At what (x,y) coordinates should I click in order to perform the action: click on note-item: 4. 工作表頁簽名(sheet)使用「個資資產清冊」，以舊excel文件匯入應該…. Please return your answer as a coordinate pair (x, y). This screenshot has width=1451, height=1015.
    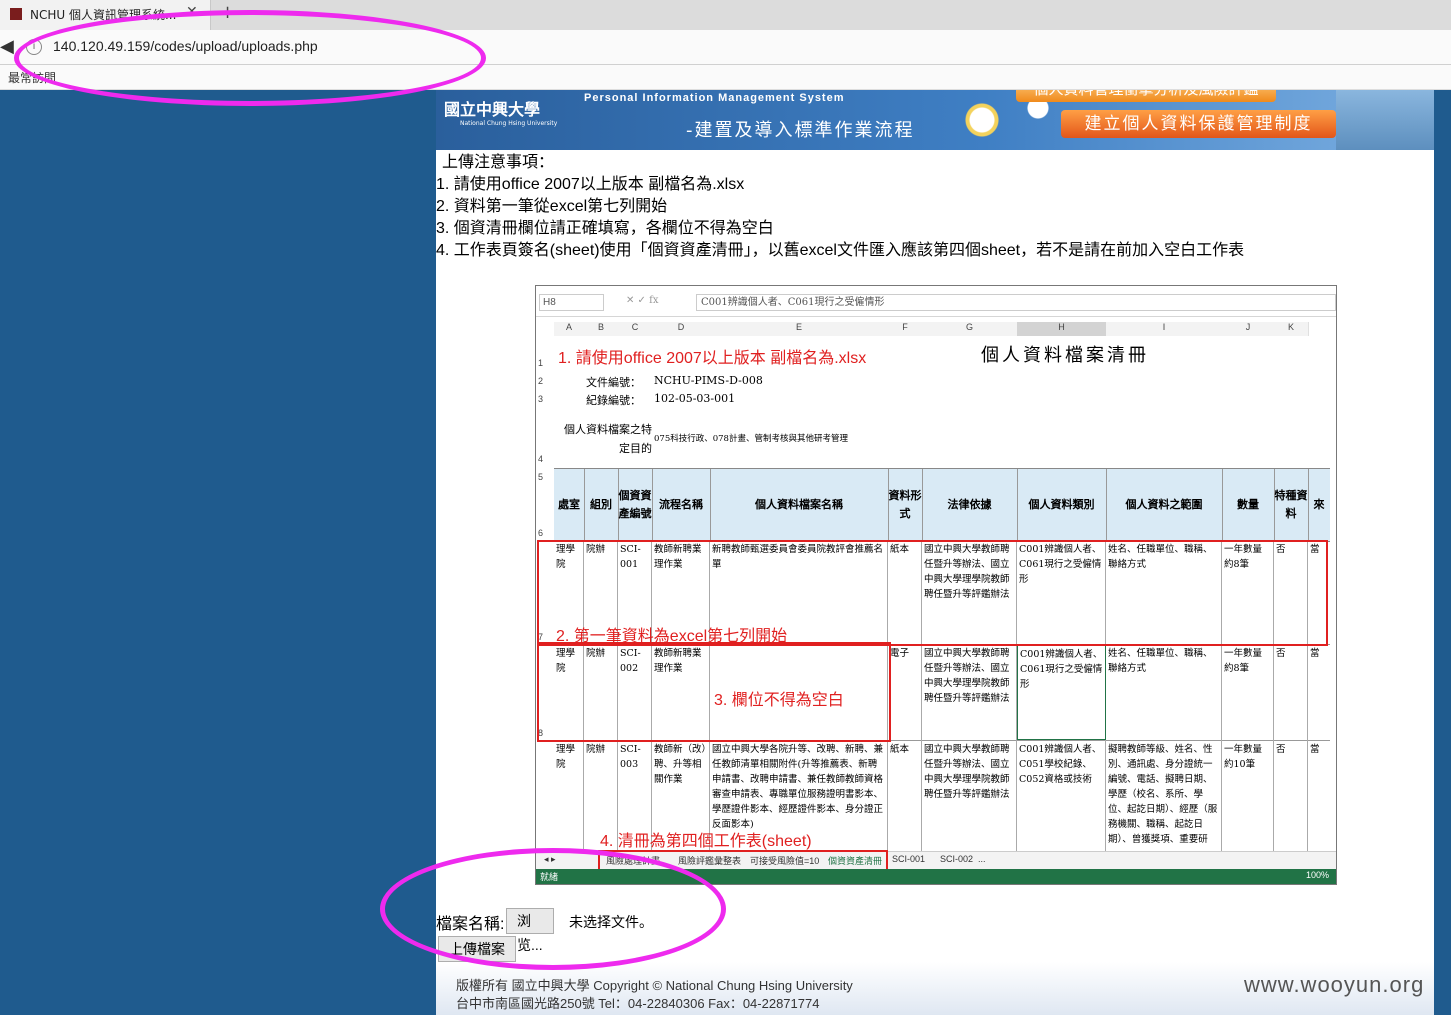
    Looking at the image, I should click on (840, 250).